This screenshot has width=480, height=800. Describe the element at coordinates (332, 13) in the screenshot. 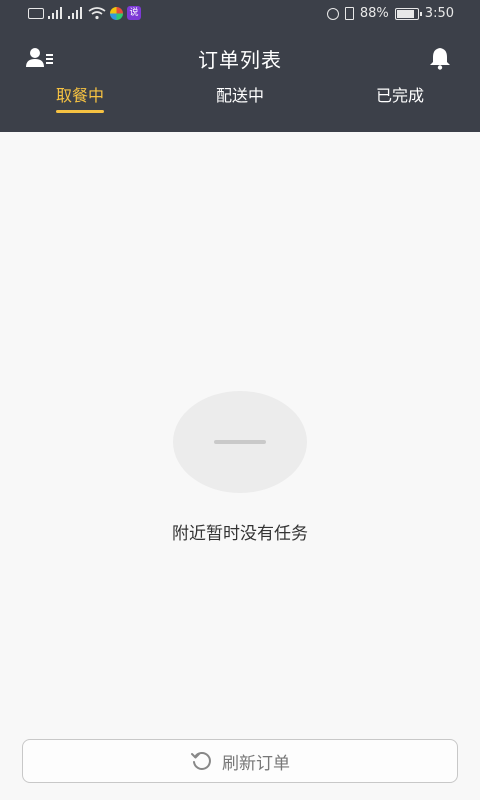

I see `alarm-icon` at that location.